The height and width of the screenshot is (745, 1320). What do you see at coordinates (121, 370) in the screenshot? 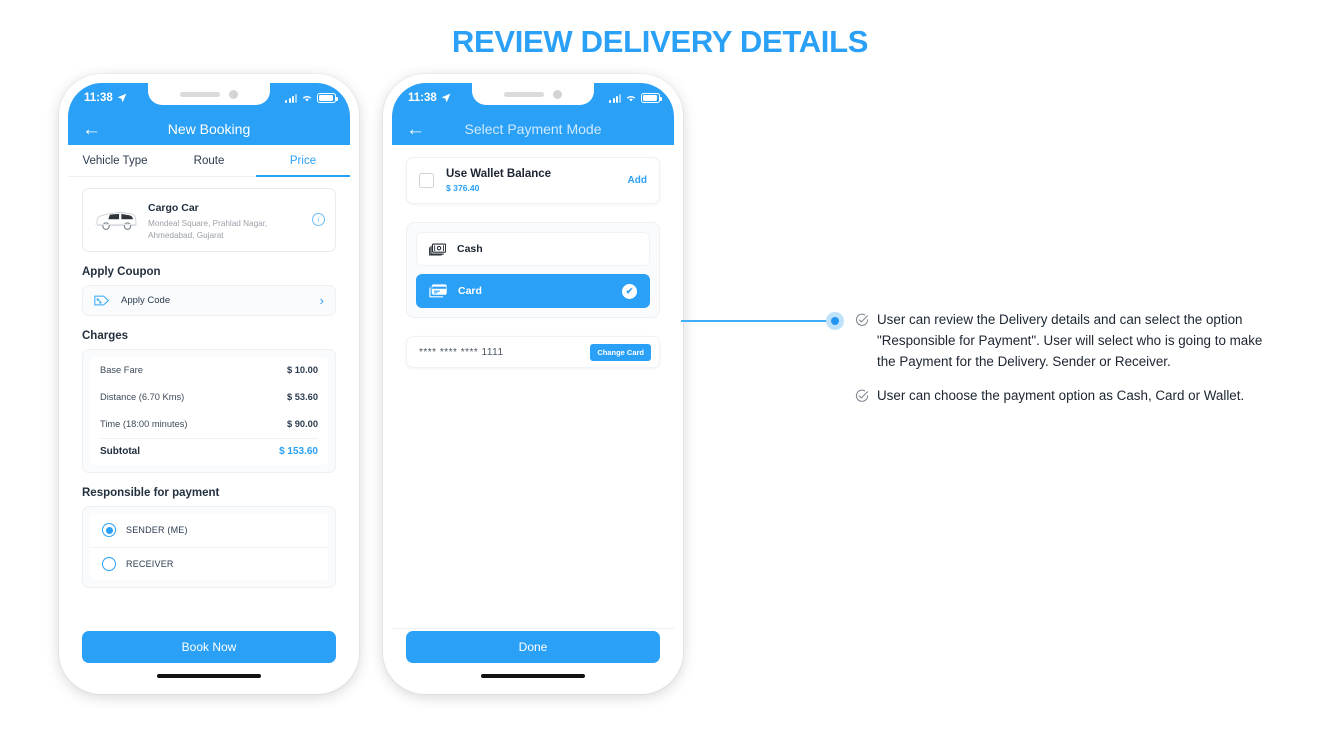
I see `charge-label: Base Fare` at bounding box center [121, 370].